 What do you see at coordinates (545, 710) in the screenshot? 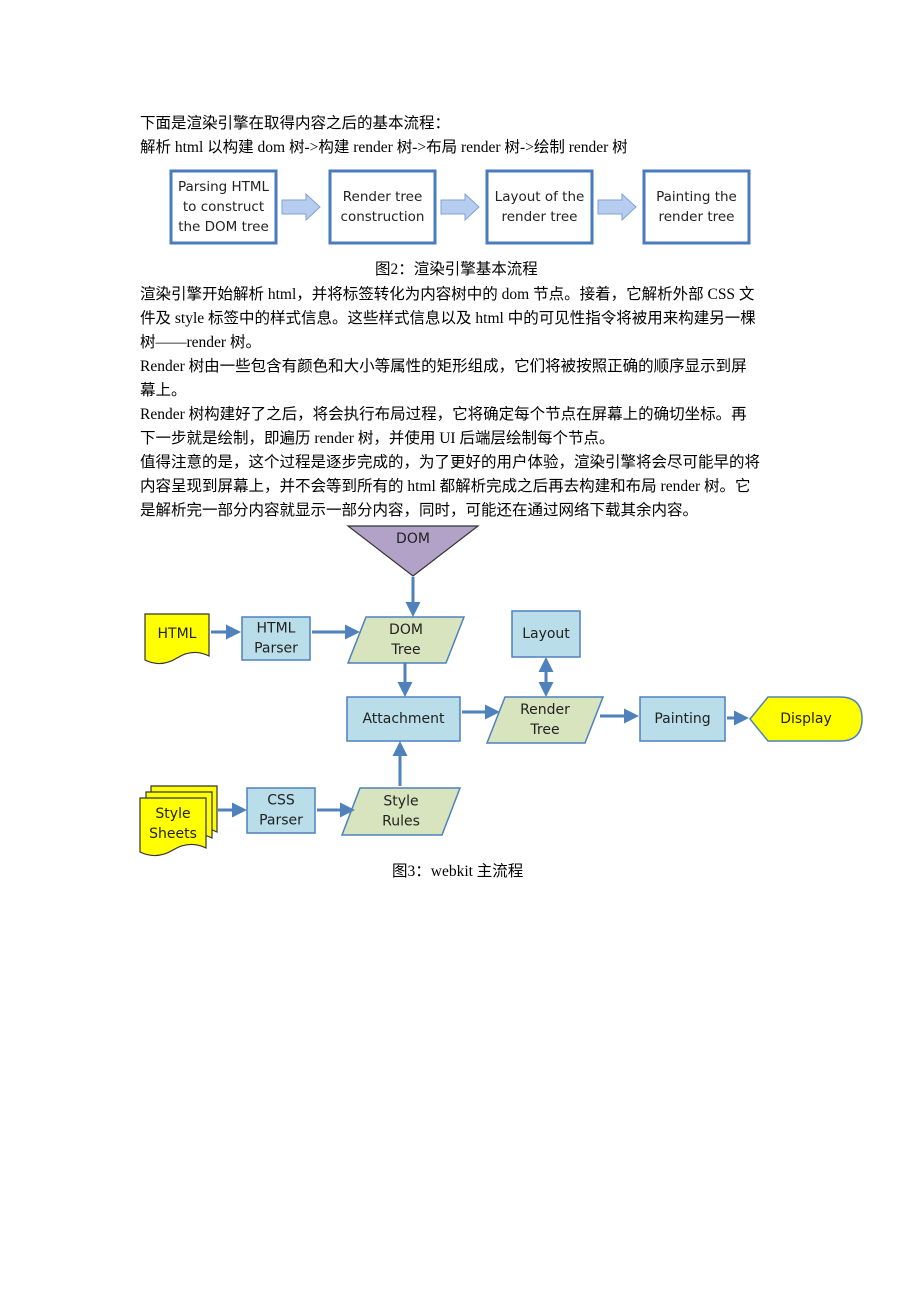
I see `render-tree-box-text: Render` at bounding box center [545, 710].